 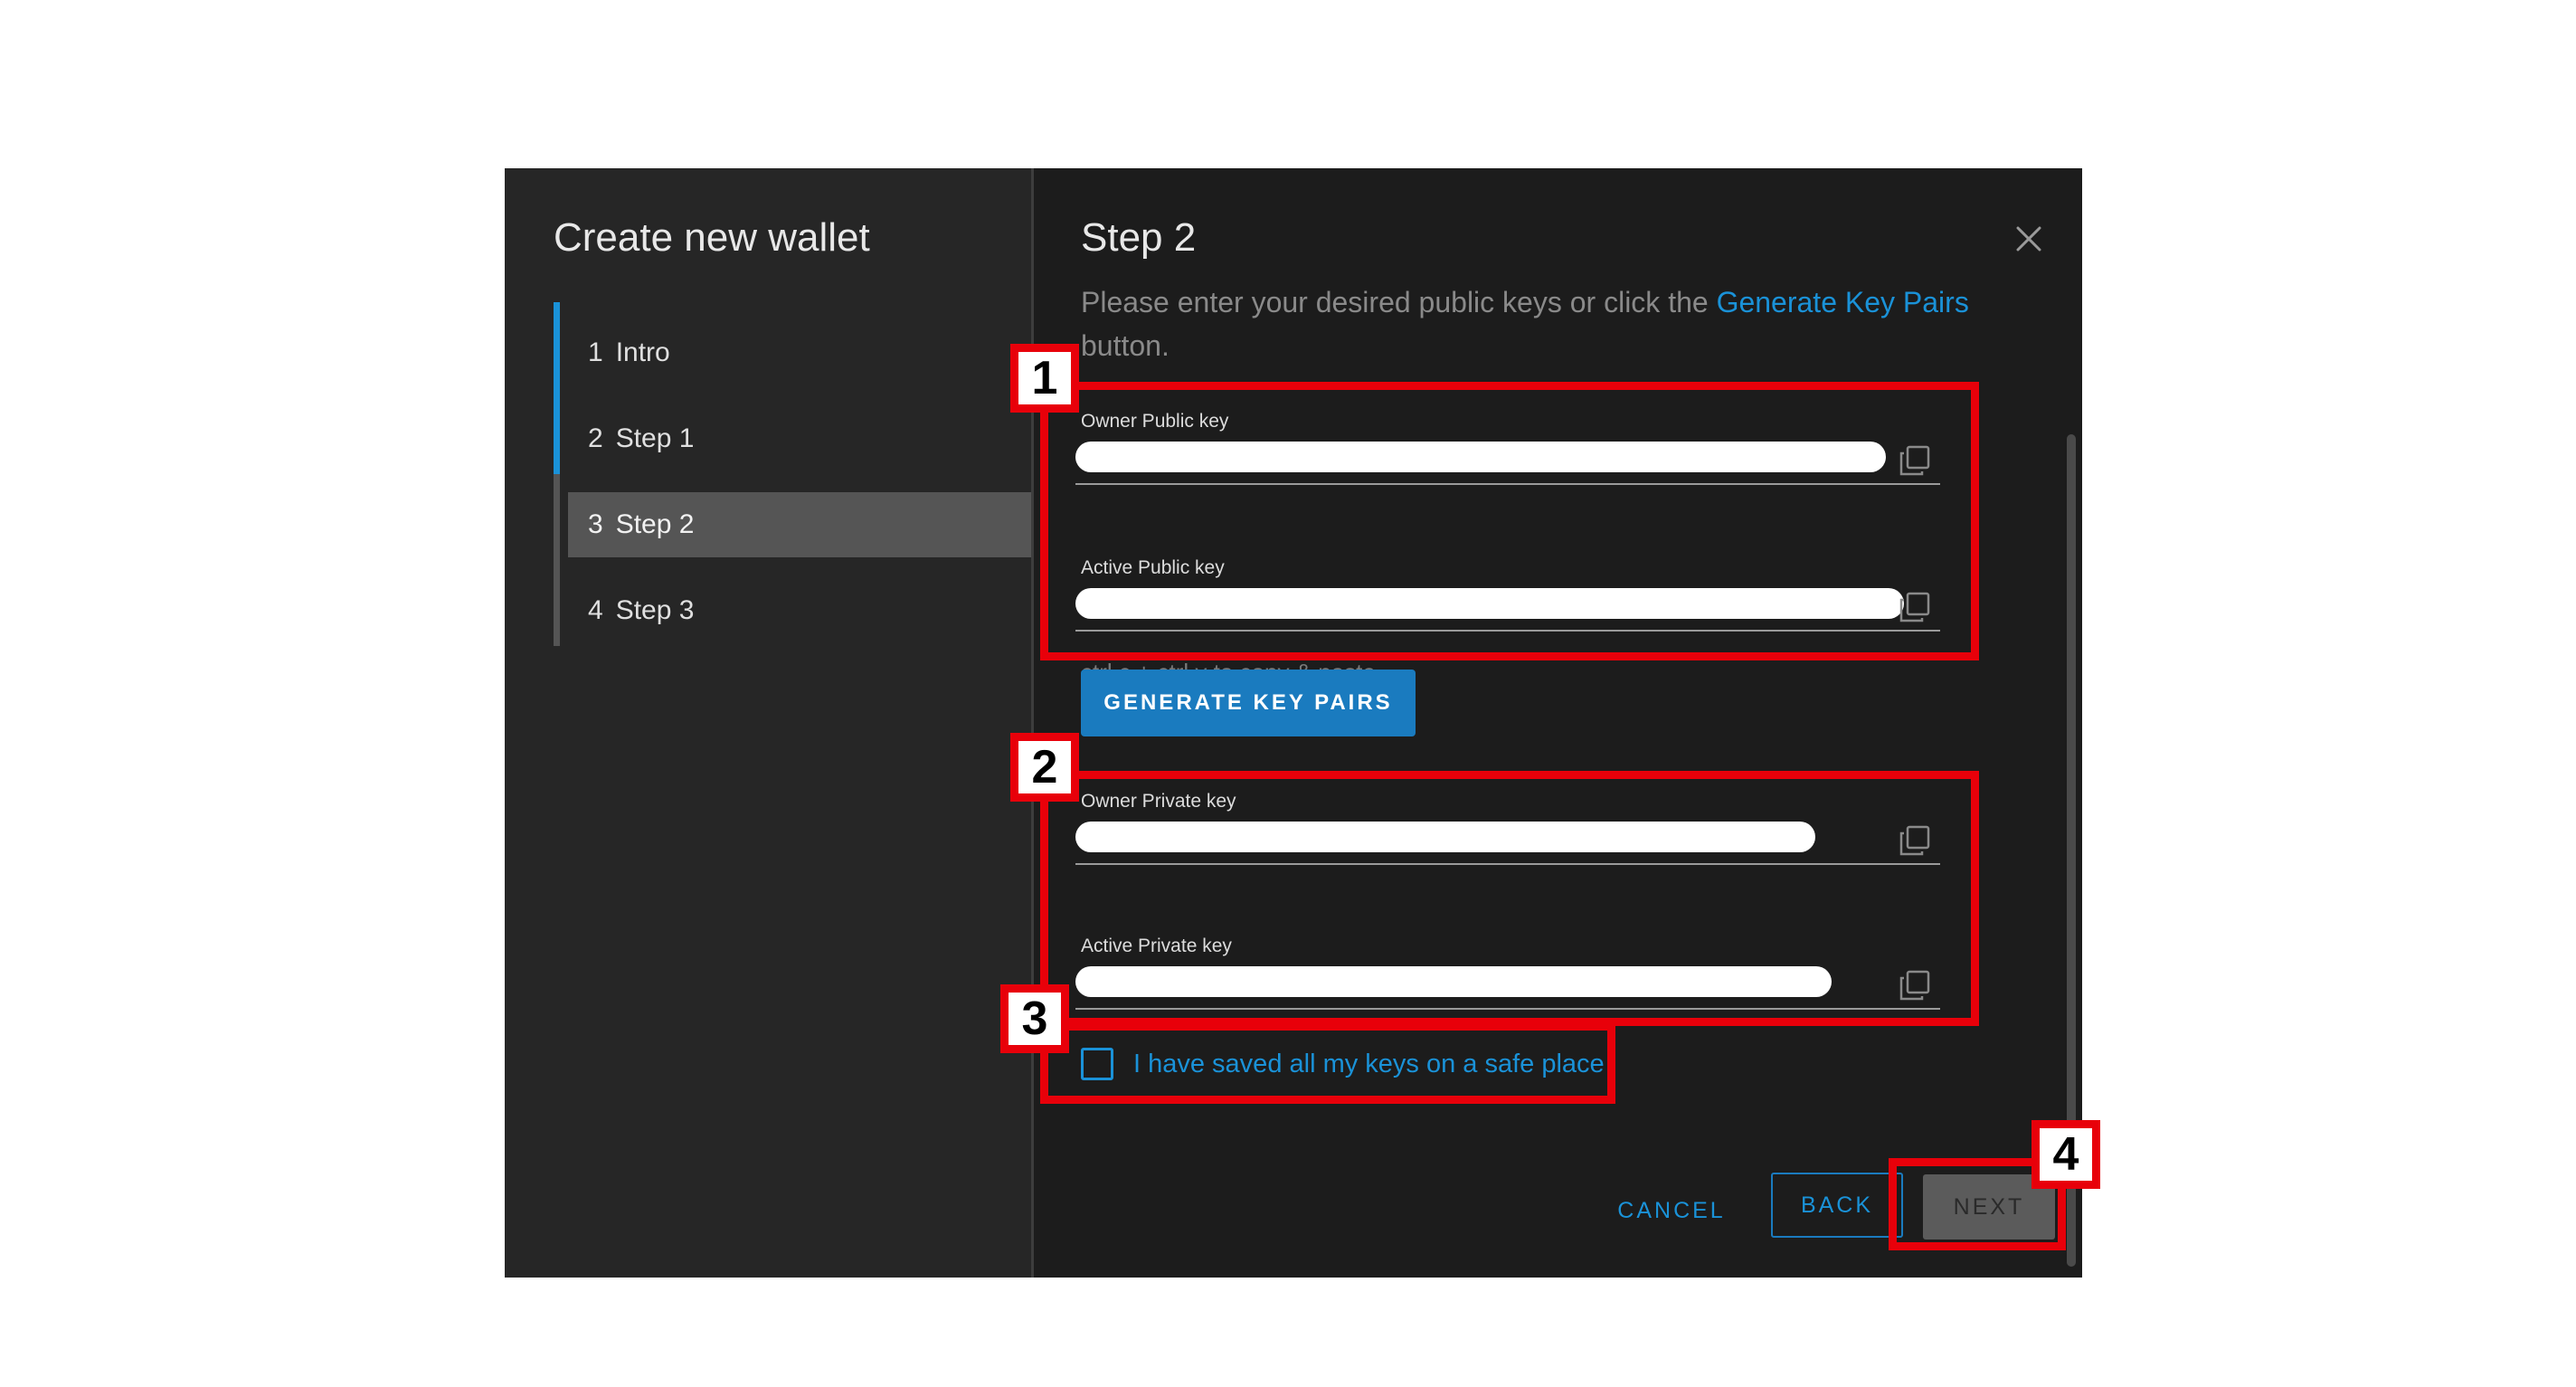 What do you see at coordinates (595, 524) in the screenshot?
I see `step-number: 3` at bounding box center [595, 524].